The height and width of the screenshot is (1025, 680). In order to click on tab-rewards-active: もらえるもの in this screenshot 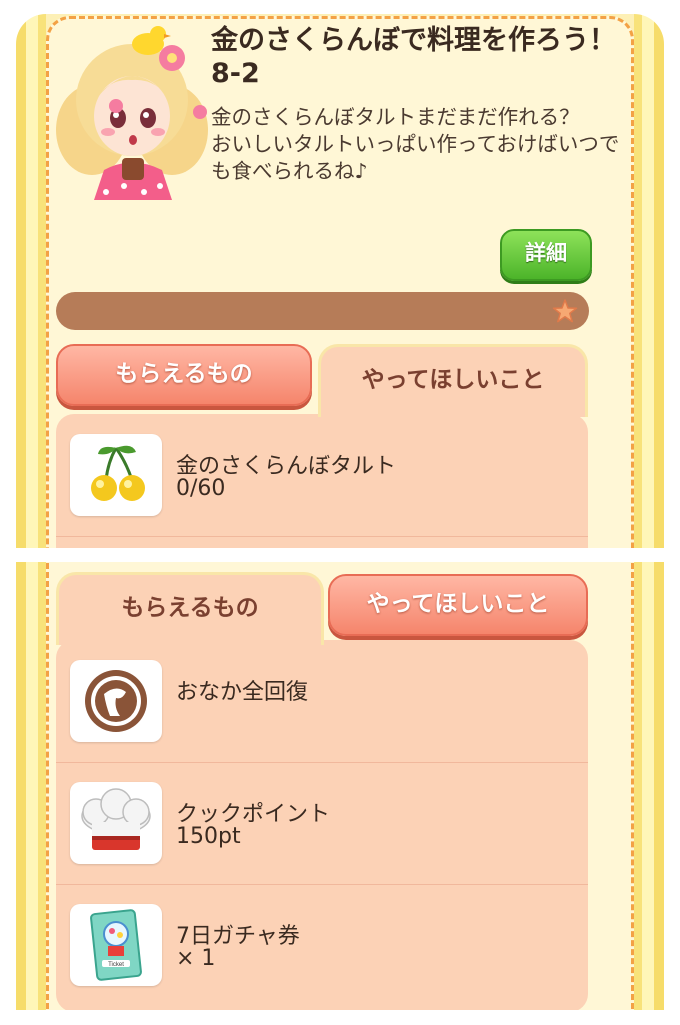, I will do `click(190, 608)`.